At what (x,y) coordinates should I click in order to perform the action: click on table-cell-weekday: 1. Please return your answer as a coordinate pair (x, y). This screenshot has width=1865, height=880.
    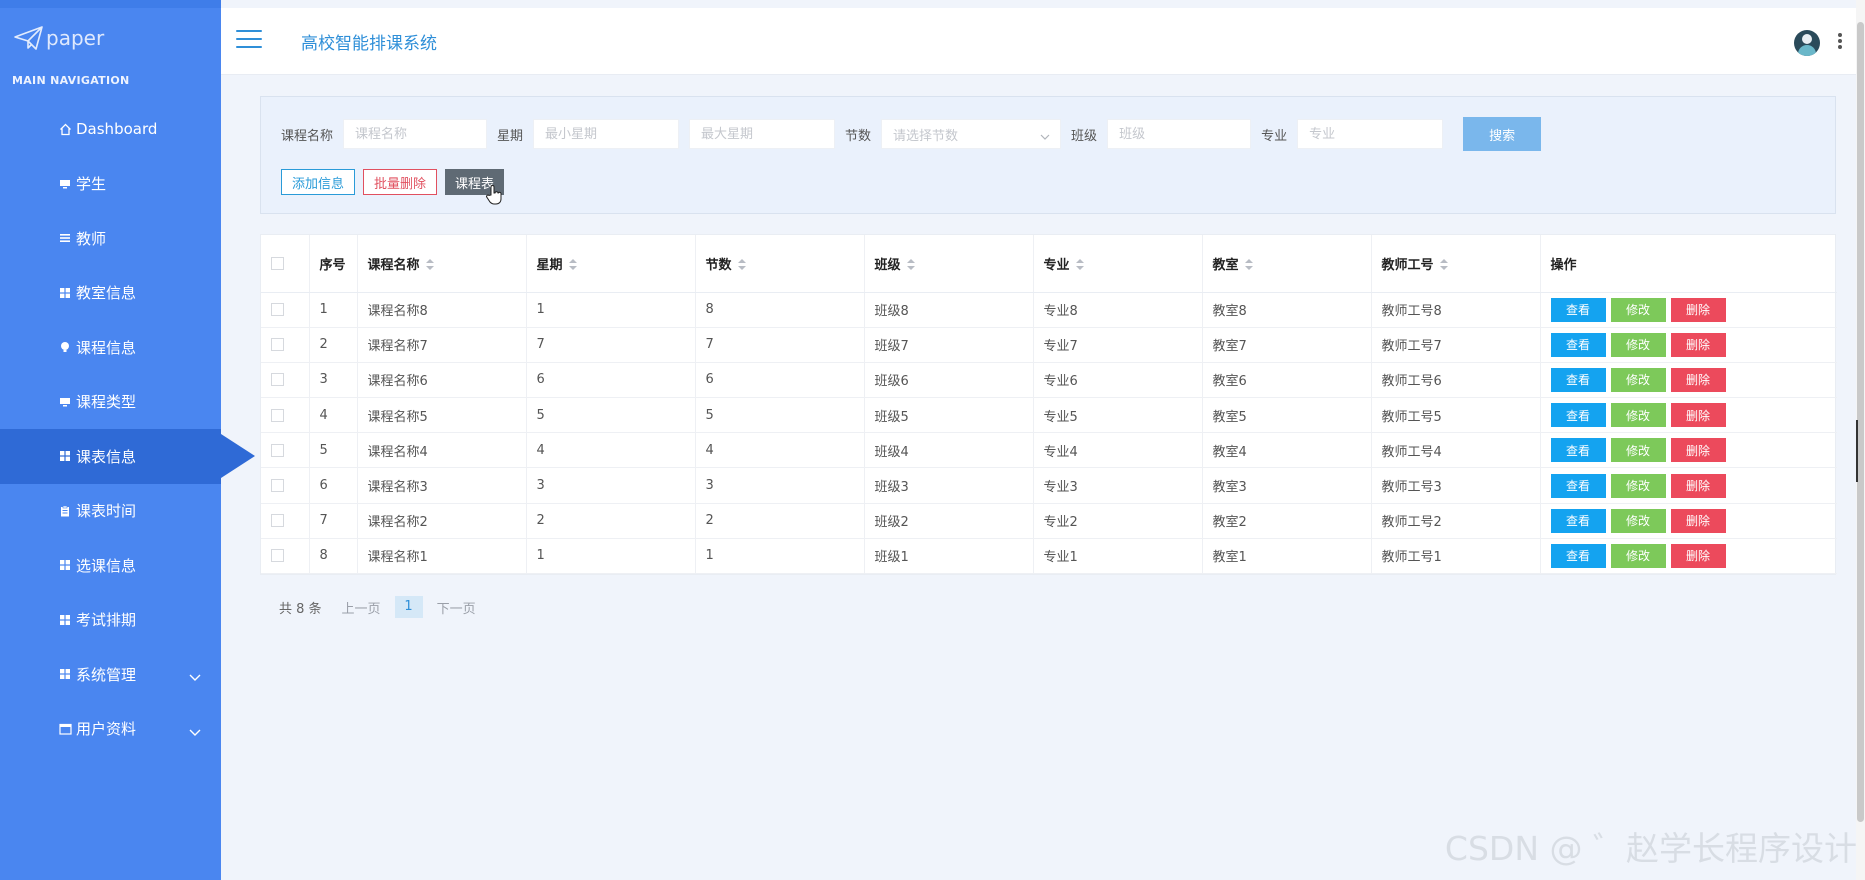
    Looking at the image, I should click on (611, 556).